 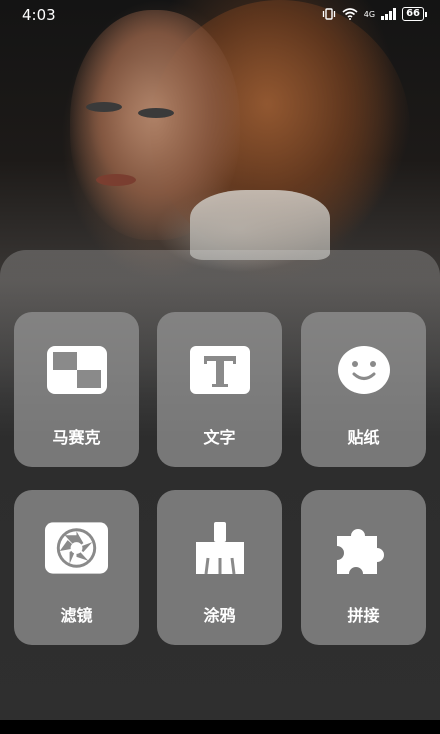 What do you see at coordinates (220, 15) in the screenshot?
I see `status-bar: 4:03 4G 66` at bounding box center [220, 15].